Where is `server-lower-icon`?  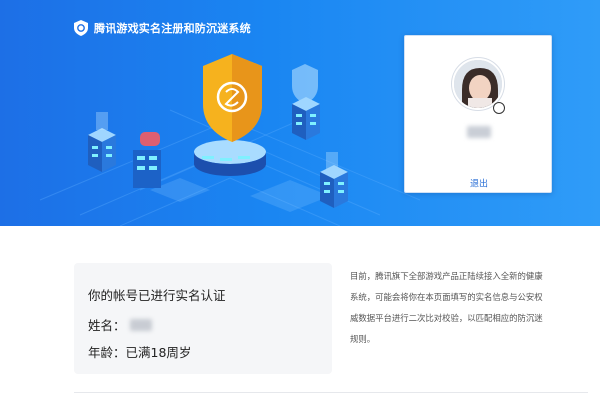
server-lower-icon is located at coordinates (334, 180).